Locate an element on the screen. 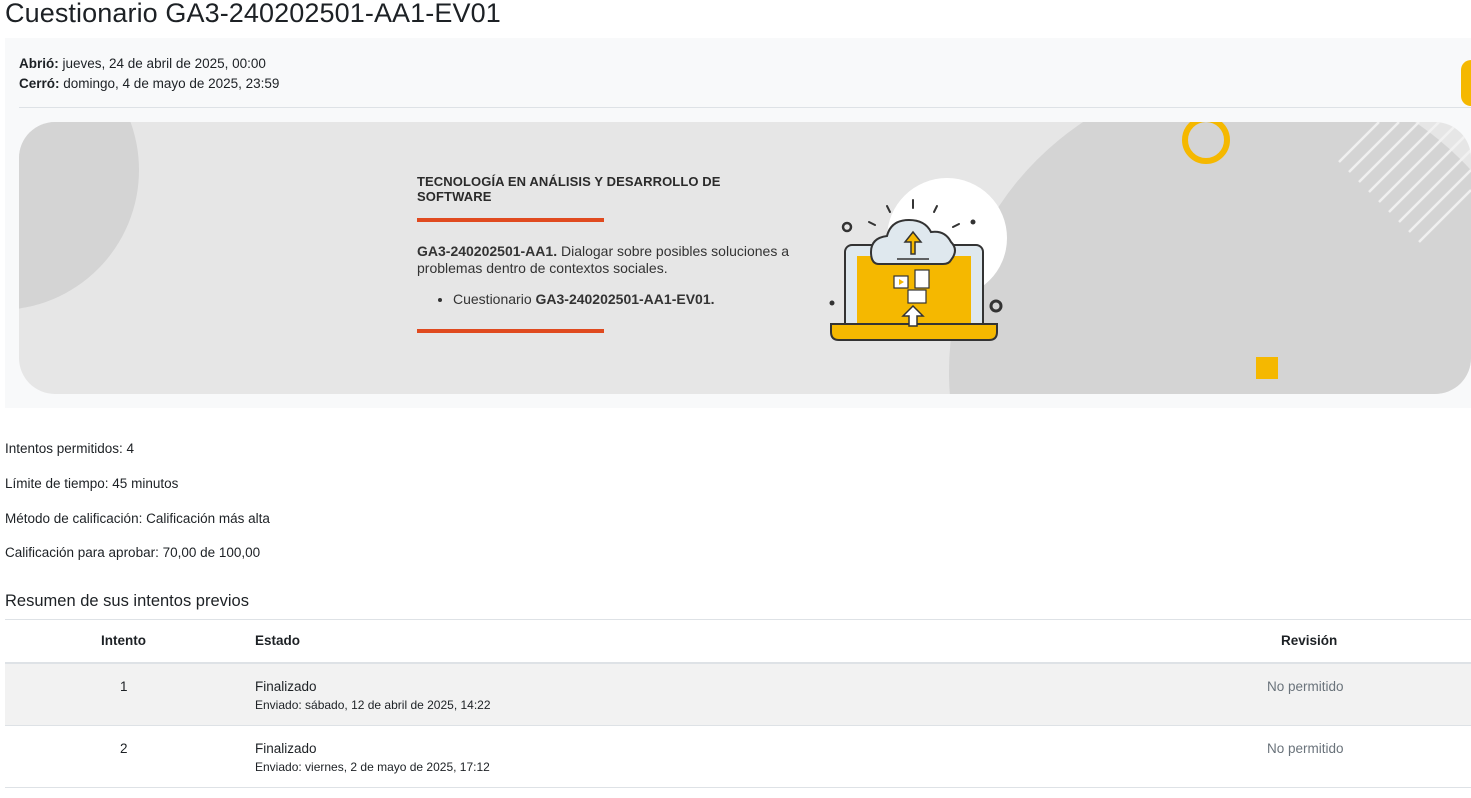 Image resolution: width=1471 pixels, height=798 pixels. list-item-code: GA3-240202501-AA1-EV01. is located at coordinates (625, 299).